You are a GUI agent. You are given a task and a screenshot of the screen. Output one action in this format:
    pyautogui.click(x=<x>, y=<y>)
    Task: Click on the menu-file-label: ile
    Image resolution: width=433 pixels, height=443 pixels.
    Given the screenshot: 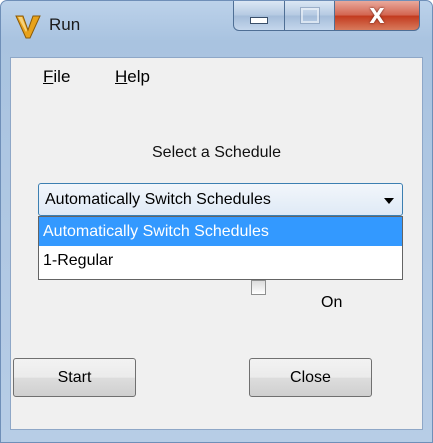 What is the action you would take?
    pyautogui.click(x=62, y=76)
    